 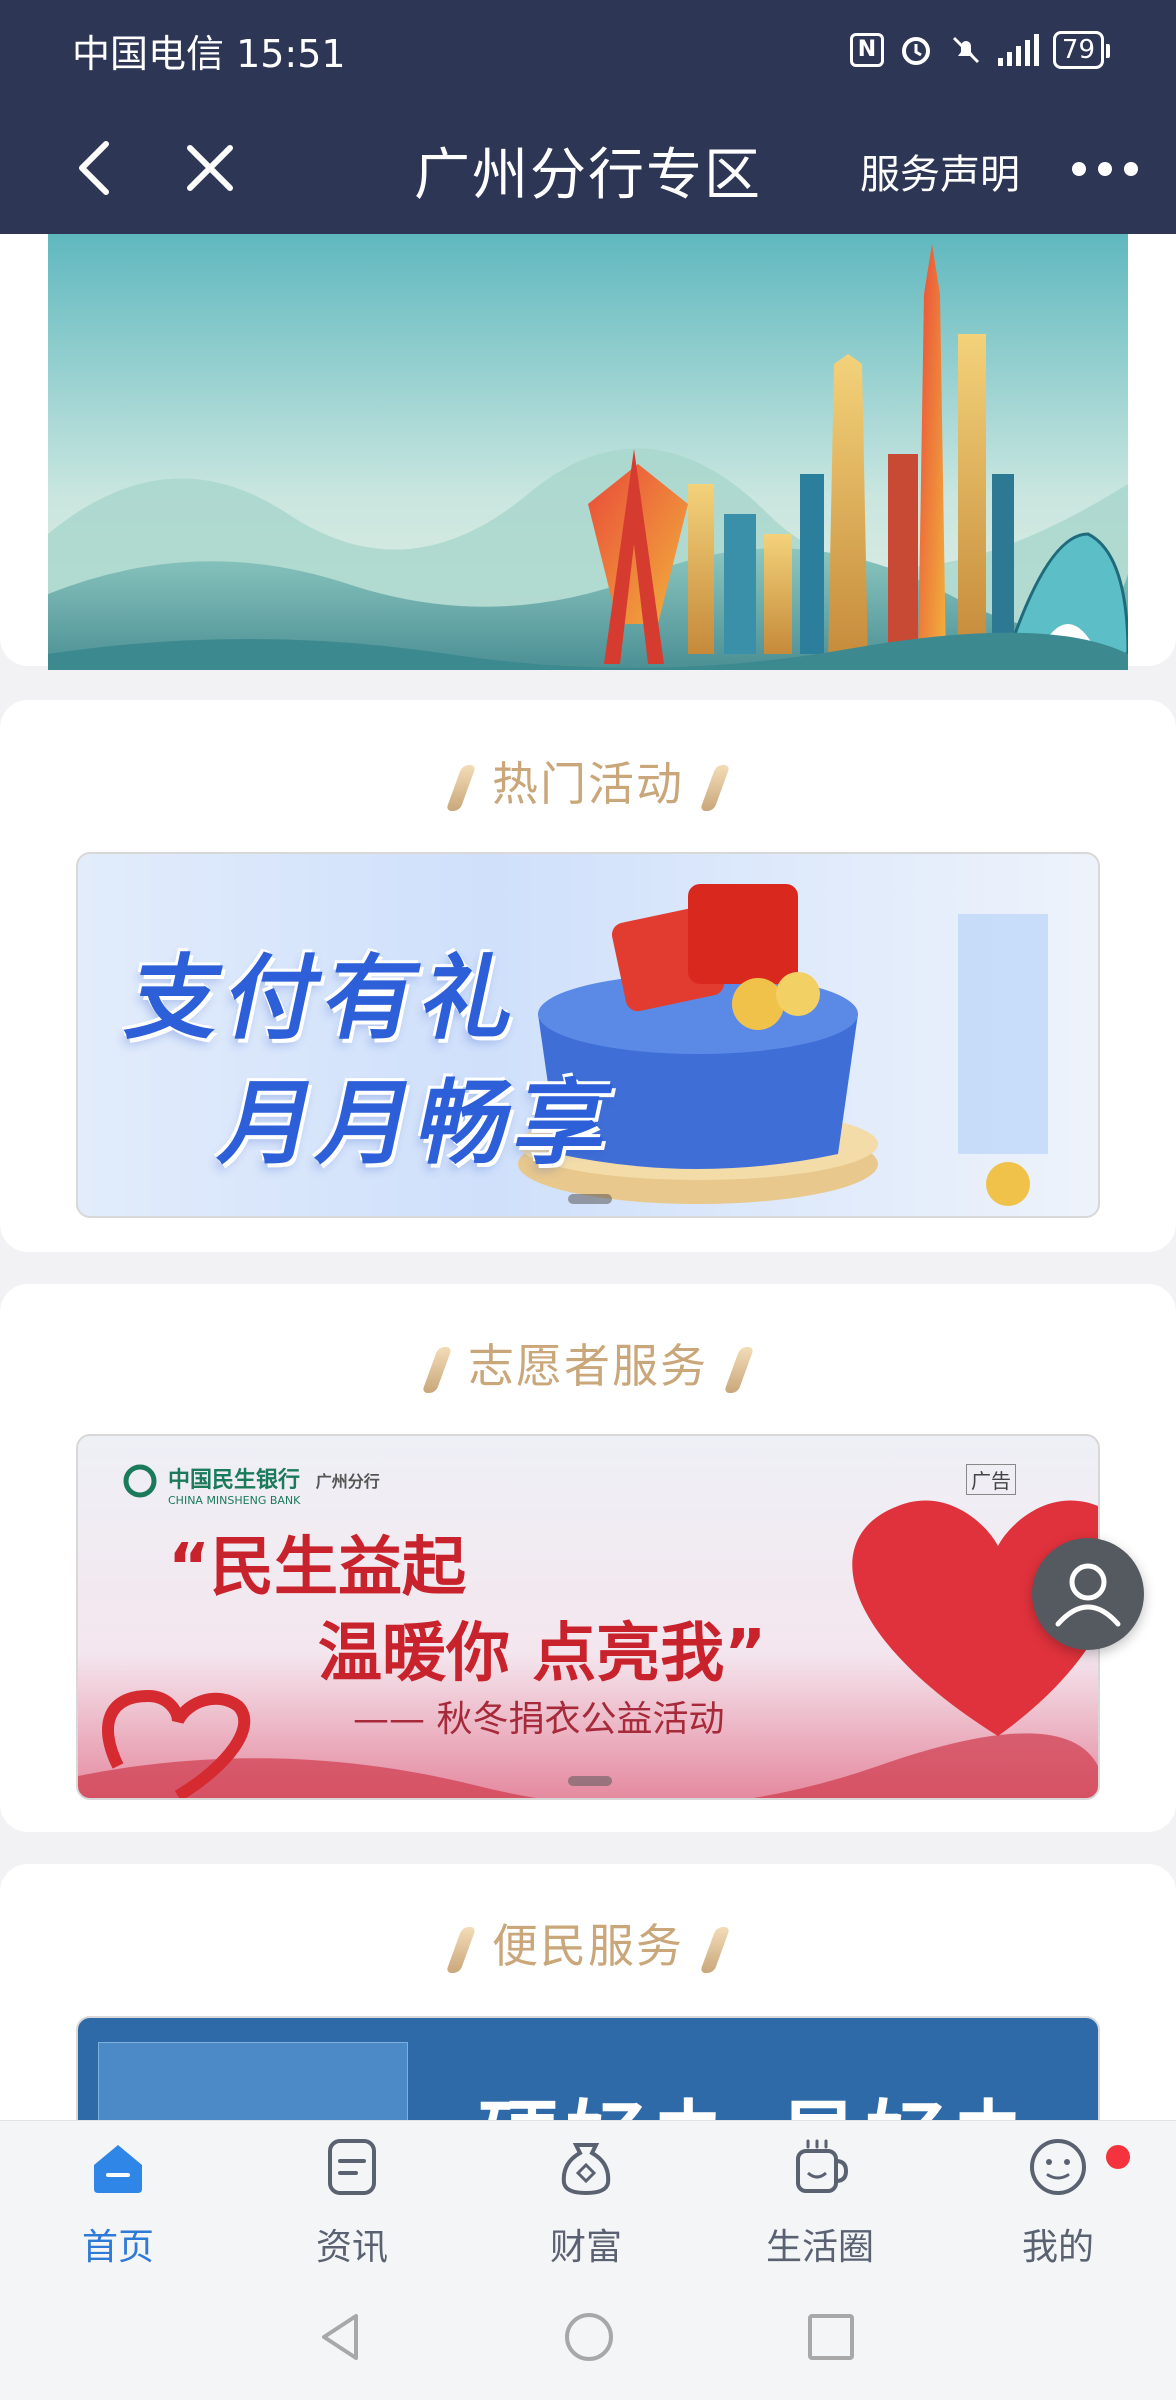 What do you see at coordinates (347, 1481) in the screenshot?
I see `bank-branch: 广州分行` at bounding box center [347, 1481].